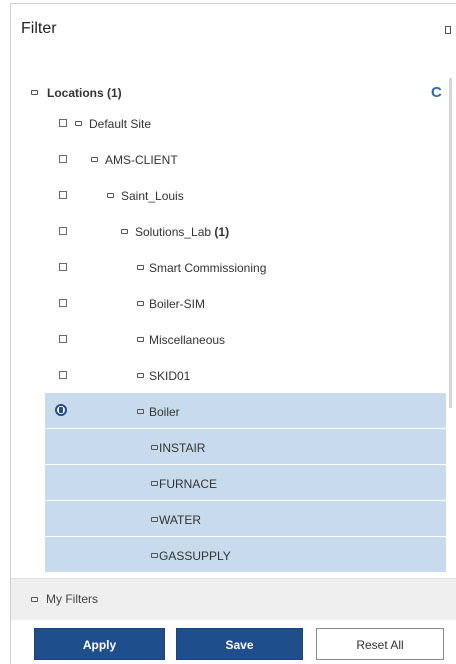 This screenshot has height=664, width=456. Describe the element at coordinates (75, 93) in the screenshot. I see `locations-label-text: Locations` at that location.